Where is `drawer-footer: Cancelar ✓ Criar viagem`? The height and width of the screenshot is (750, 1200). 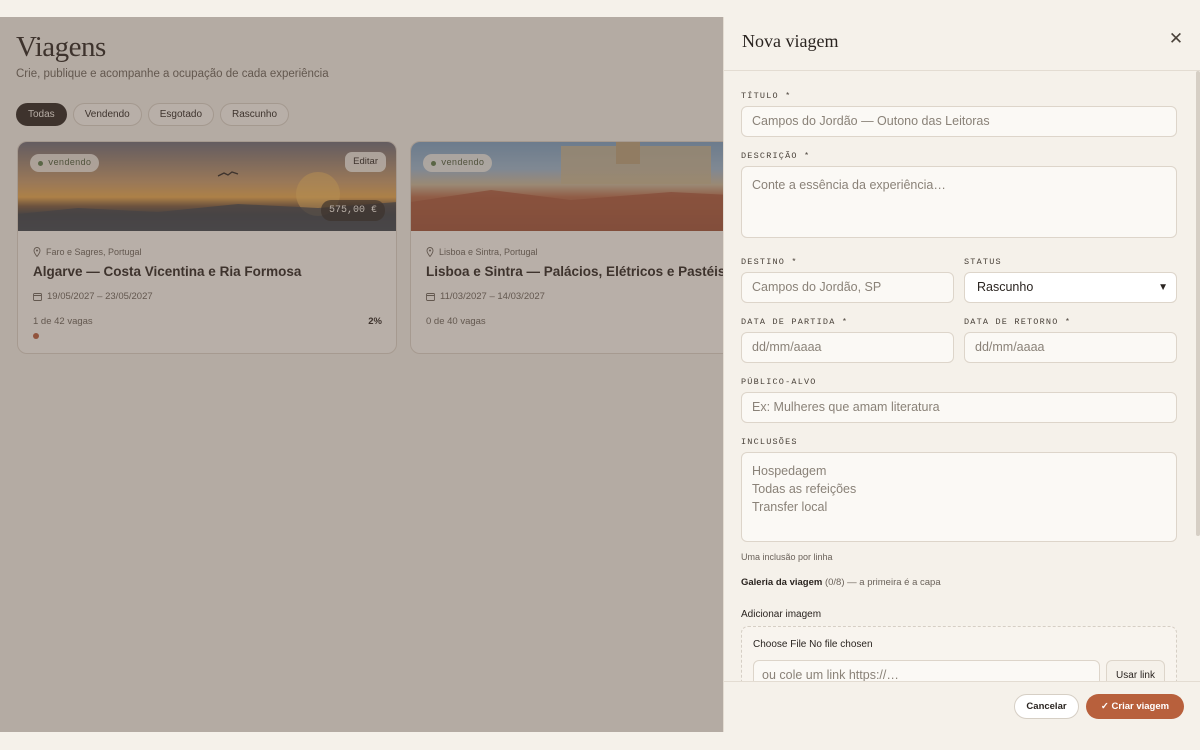
drawer-footer: Cancelar ✓ Criar viagem is located at coordinates (962, 706).